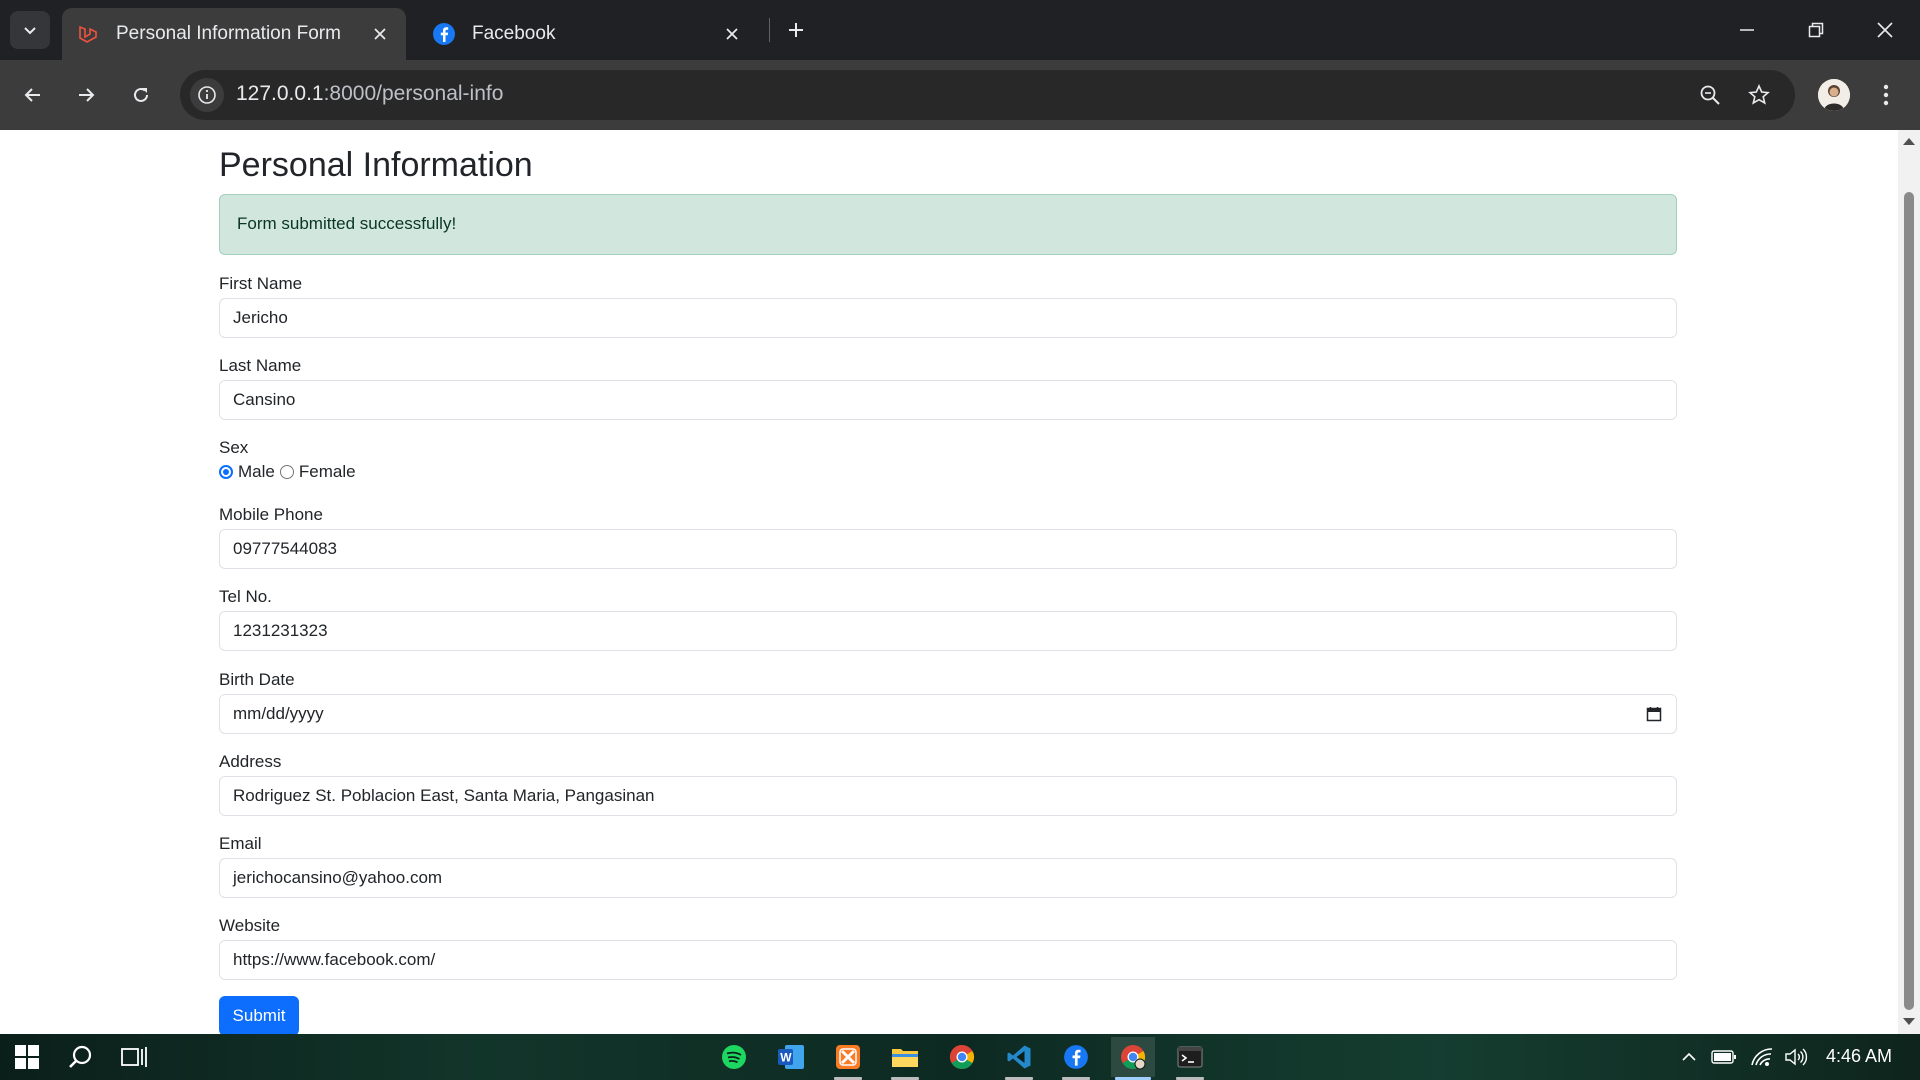 This screenshot has height=1080, width=1920. What do you see at coordinates (1909, 1021) in the screenshot?
I see `scroll-down-icon` at bounding box center [1909, 1021].